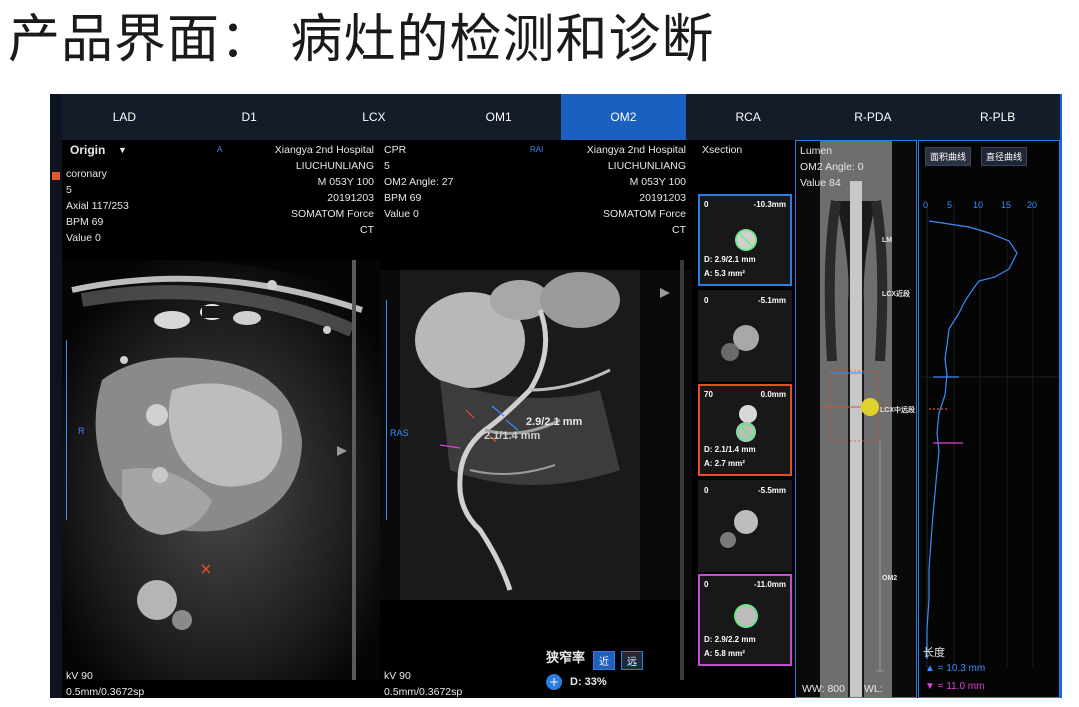 This screenshot has height=707, width=1079. I want to click on xsection-box-1: 0 -10.3mm D: 2.9/2.1 mm A: 5.3 mm², so click(745, 240).